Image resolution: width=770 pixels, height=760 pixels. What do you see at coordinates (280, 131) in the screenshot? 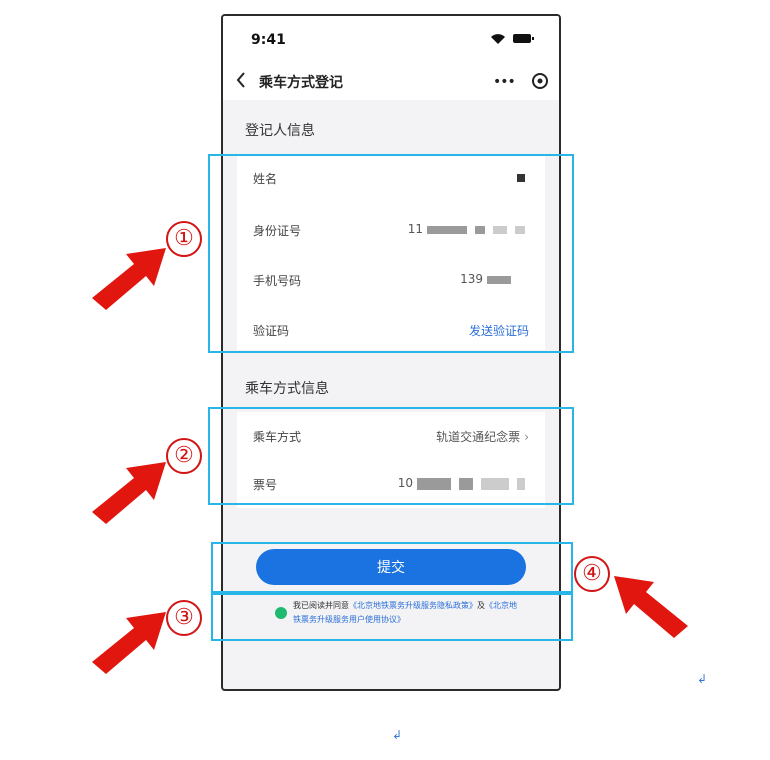
I see `registrant-section-title: 登记人信息` at bounding box center [280, 131].